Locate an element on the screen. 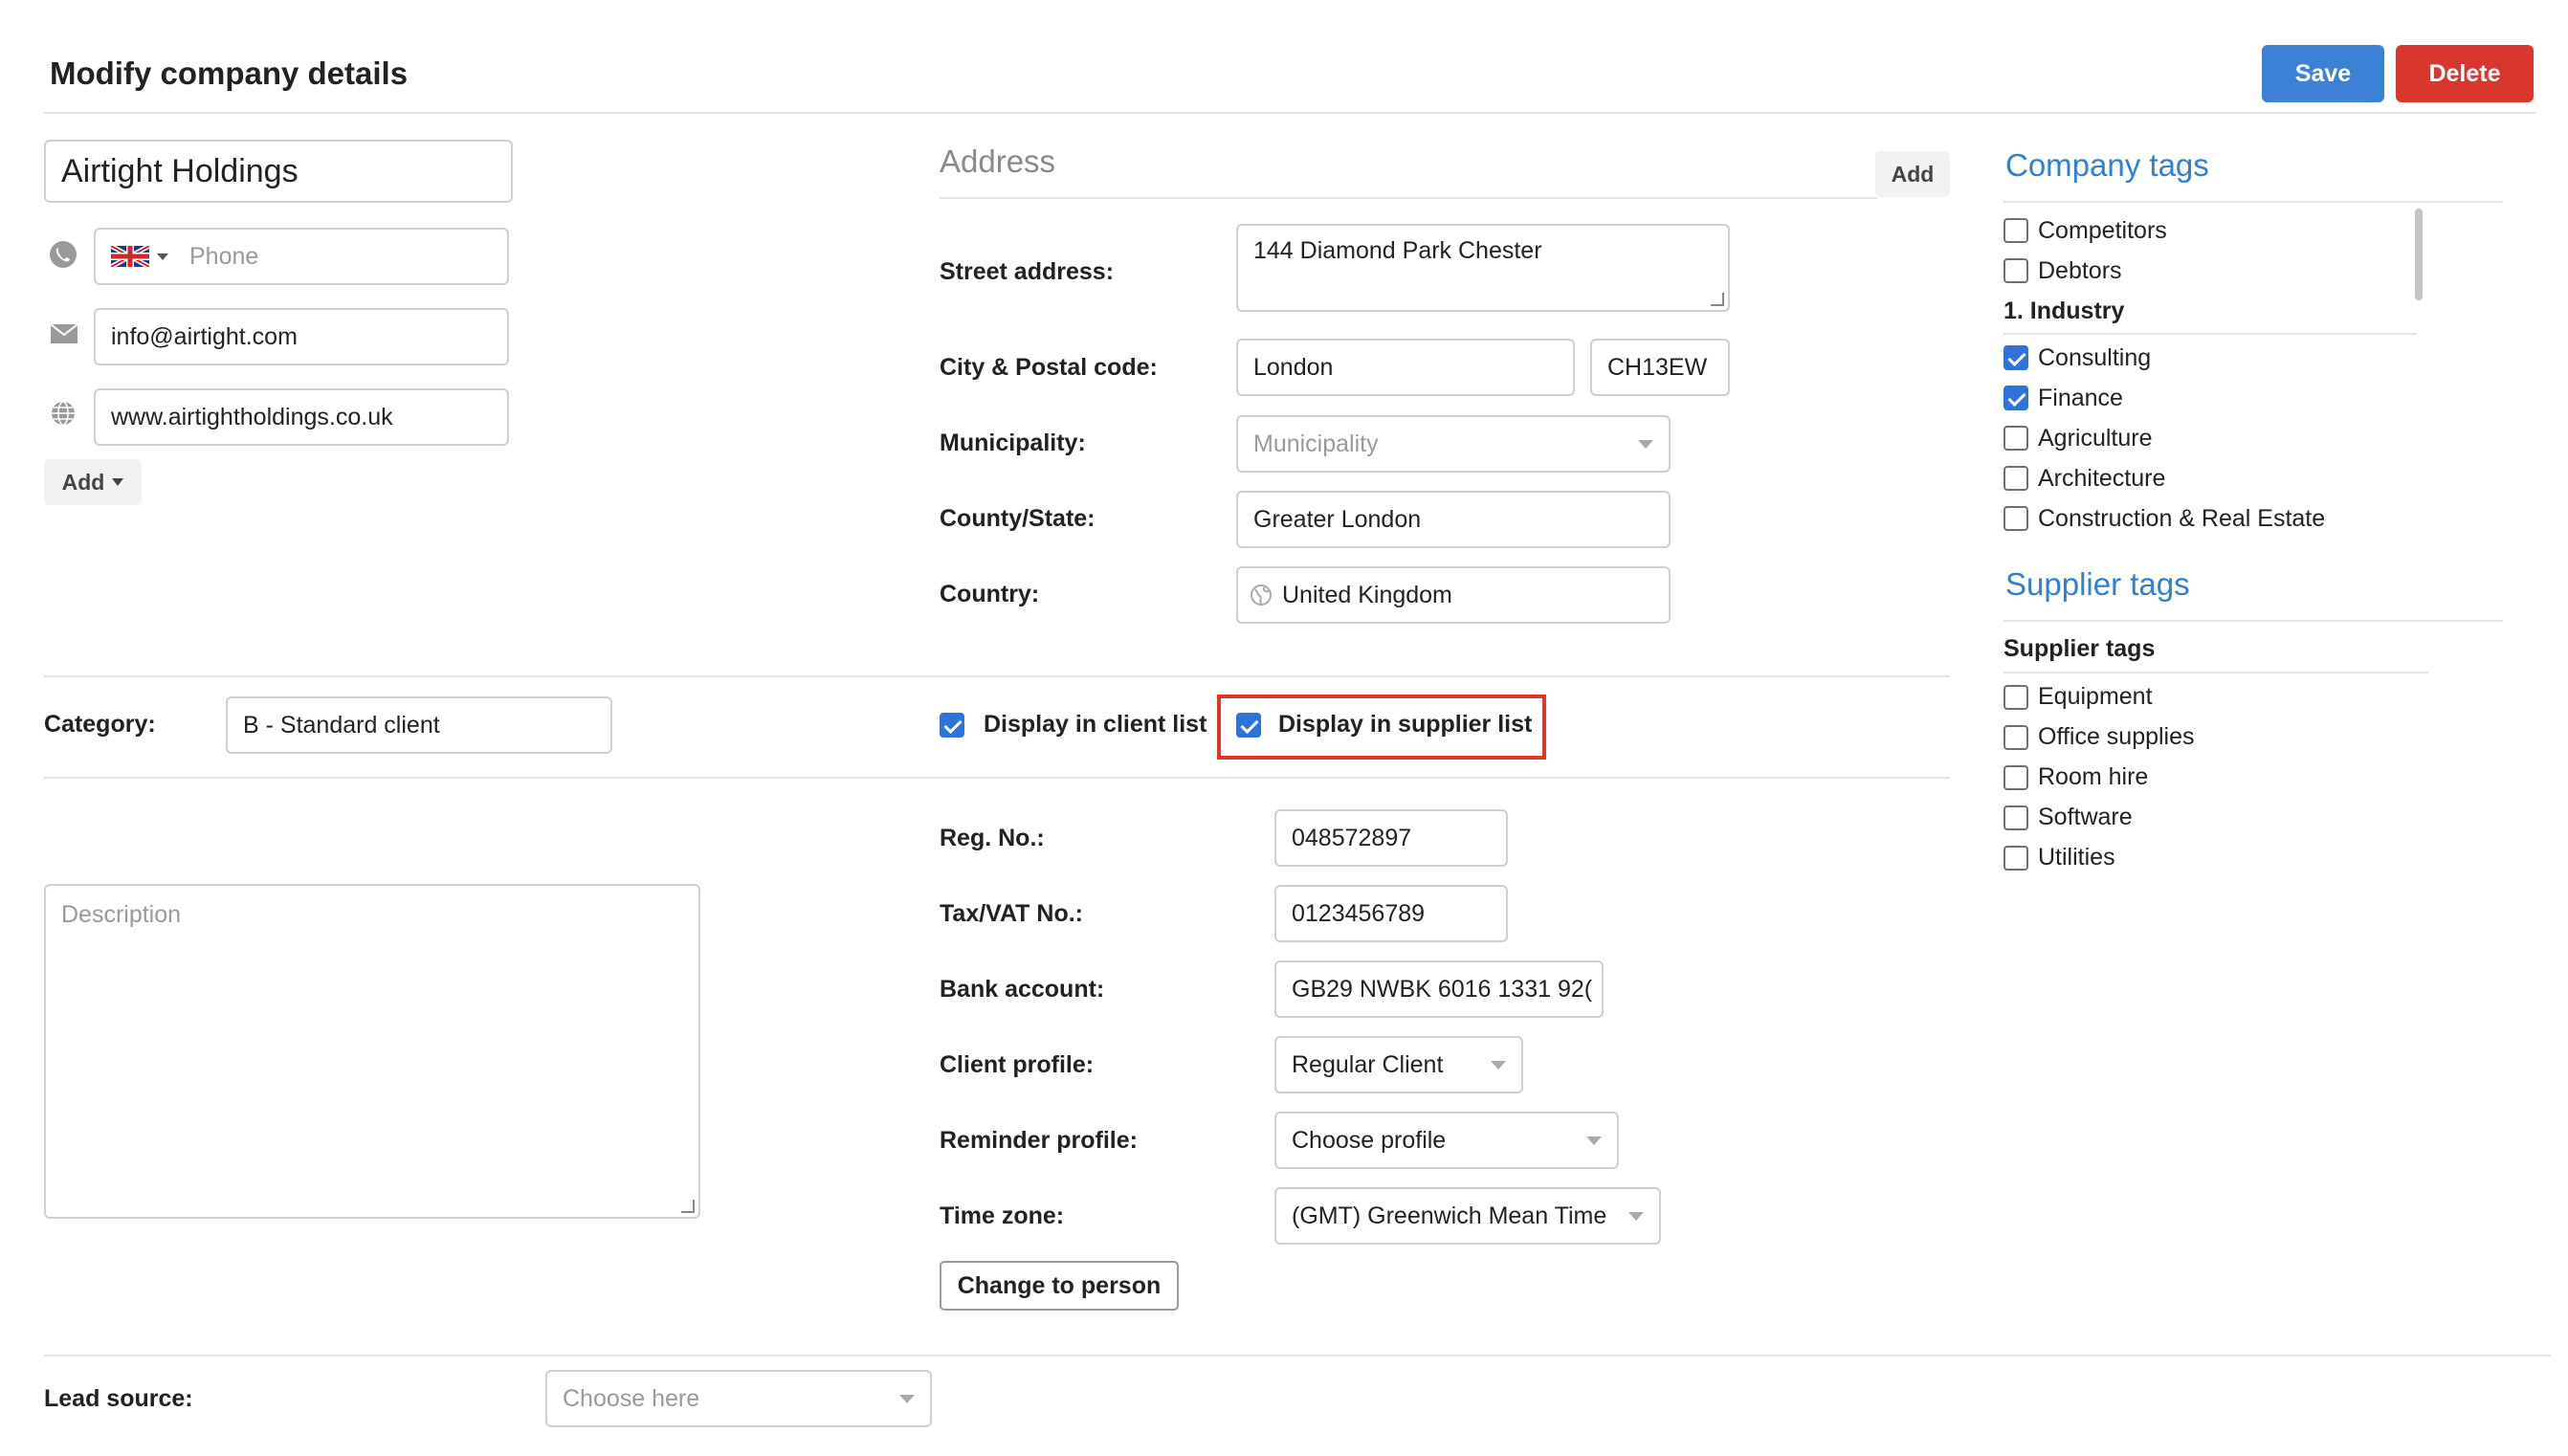 This screenshot has height=1456, width=2568. country-label: Country: is located at coordinates (990, 594).